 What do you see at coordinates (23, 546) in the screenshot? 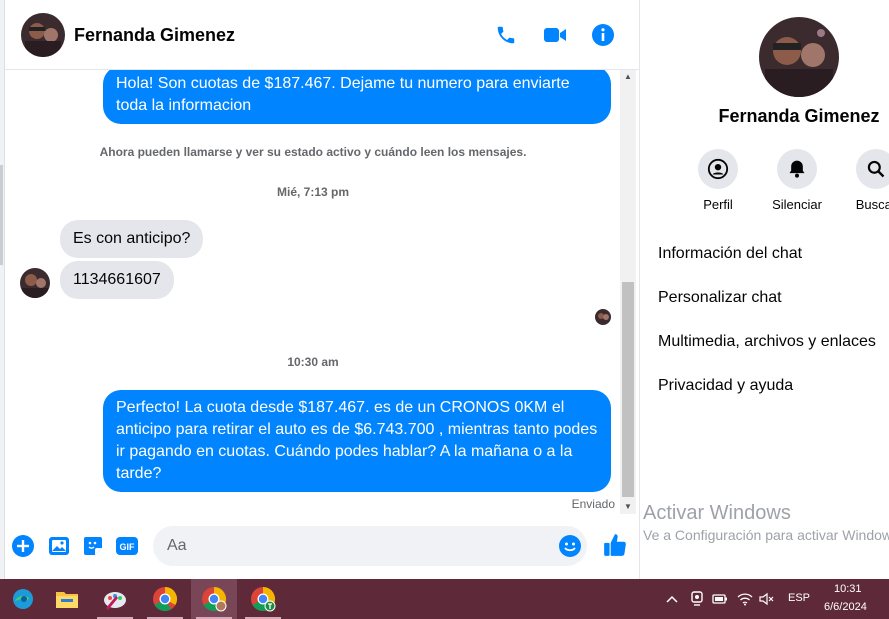
I see `plus-icon` at bounding box center [23, 546].